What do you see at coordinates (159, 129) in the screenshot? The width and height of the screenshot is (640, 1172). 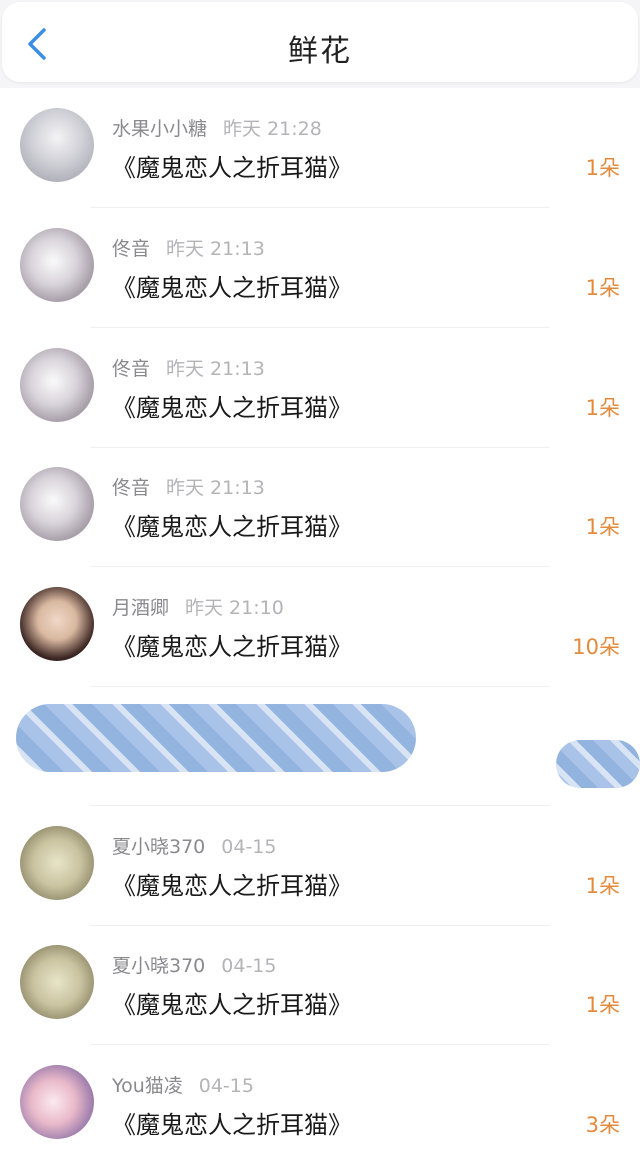 I see `user-name: 水果小小糖` at bounding box center [159, 129].